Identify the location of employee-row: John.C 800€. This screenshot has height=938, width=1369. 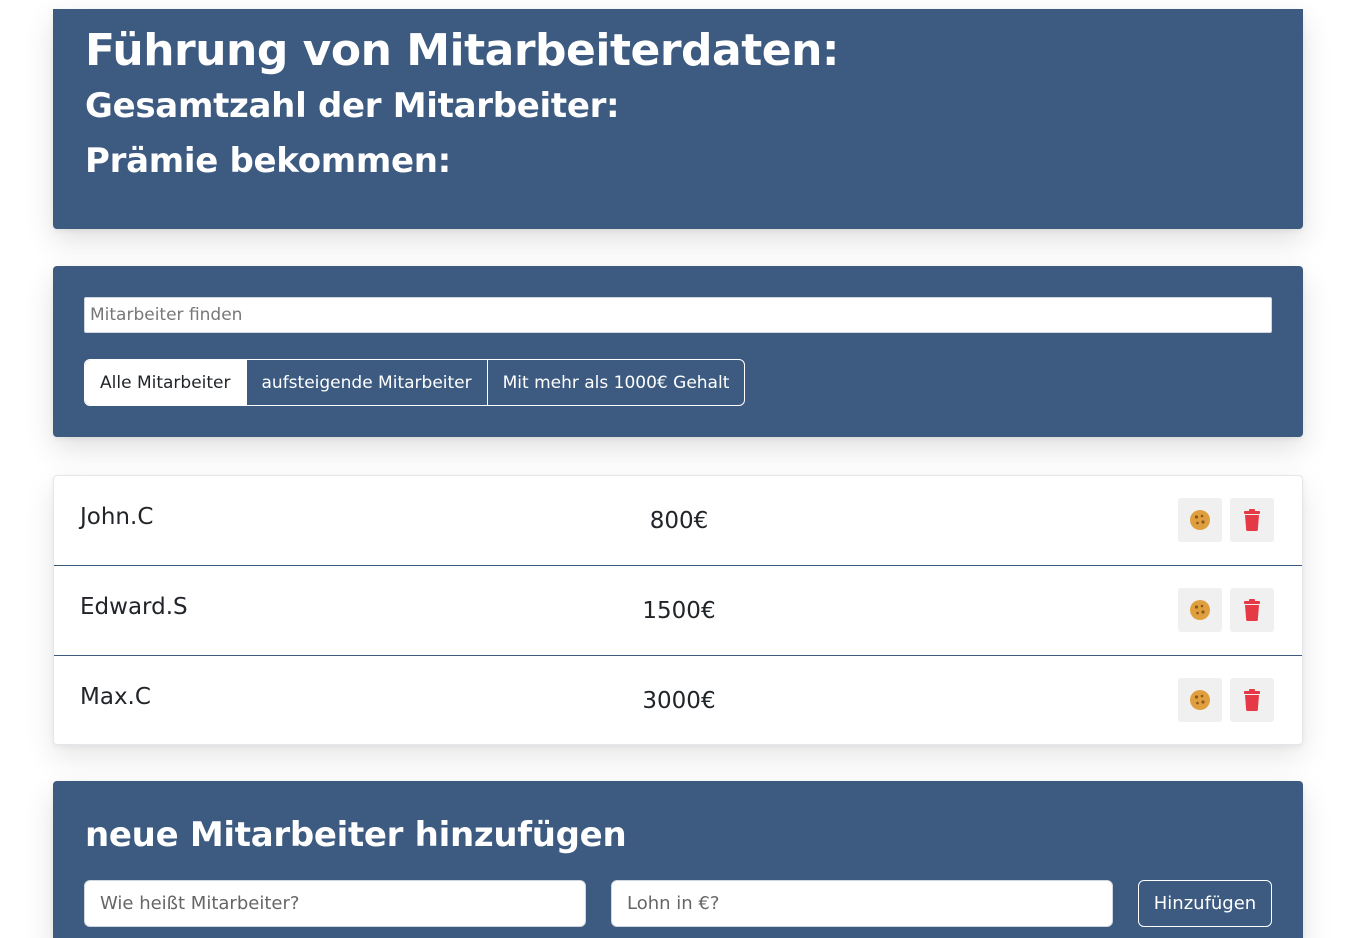
(678, 521).